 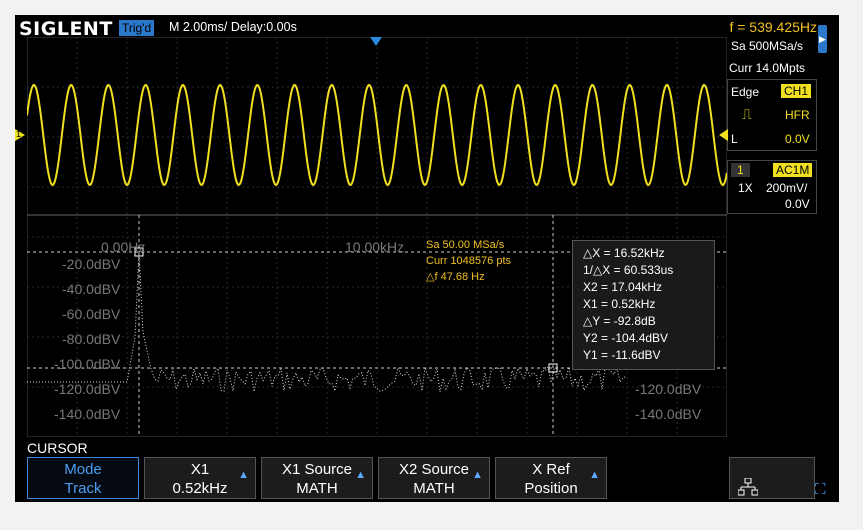 I want to click on frequency-readout: f = 539.425Hz, so click(x=773, y=27).